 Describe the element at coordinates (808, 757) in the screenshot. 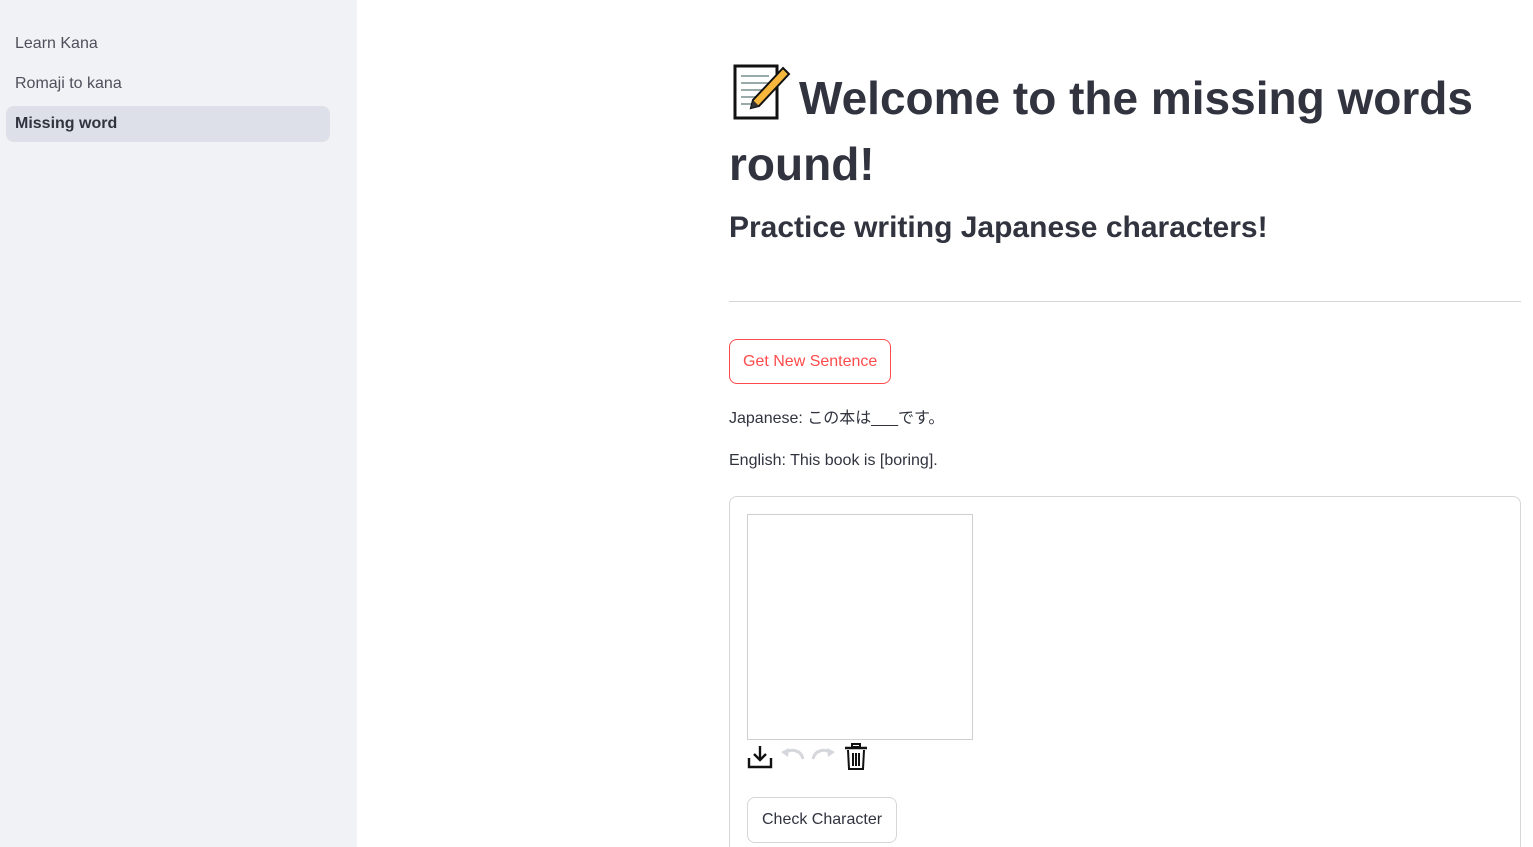

I see `canvas-toolbar` at that location.